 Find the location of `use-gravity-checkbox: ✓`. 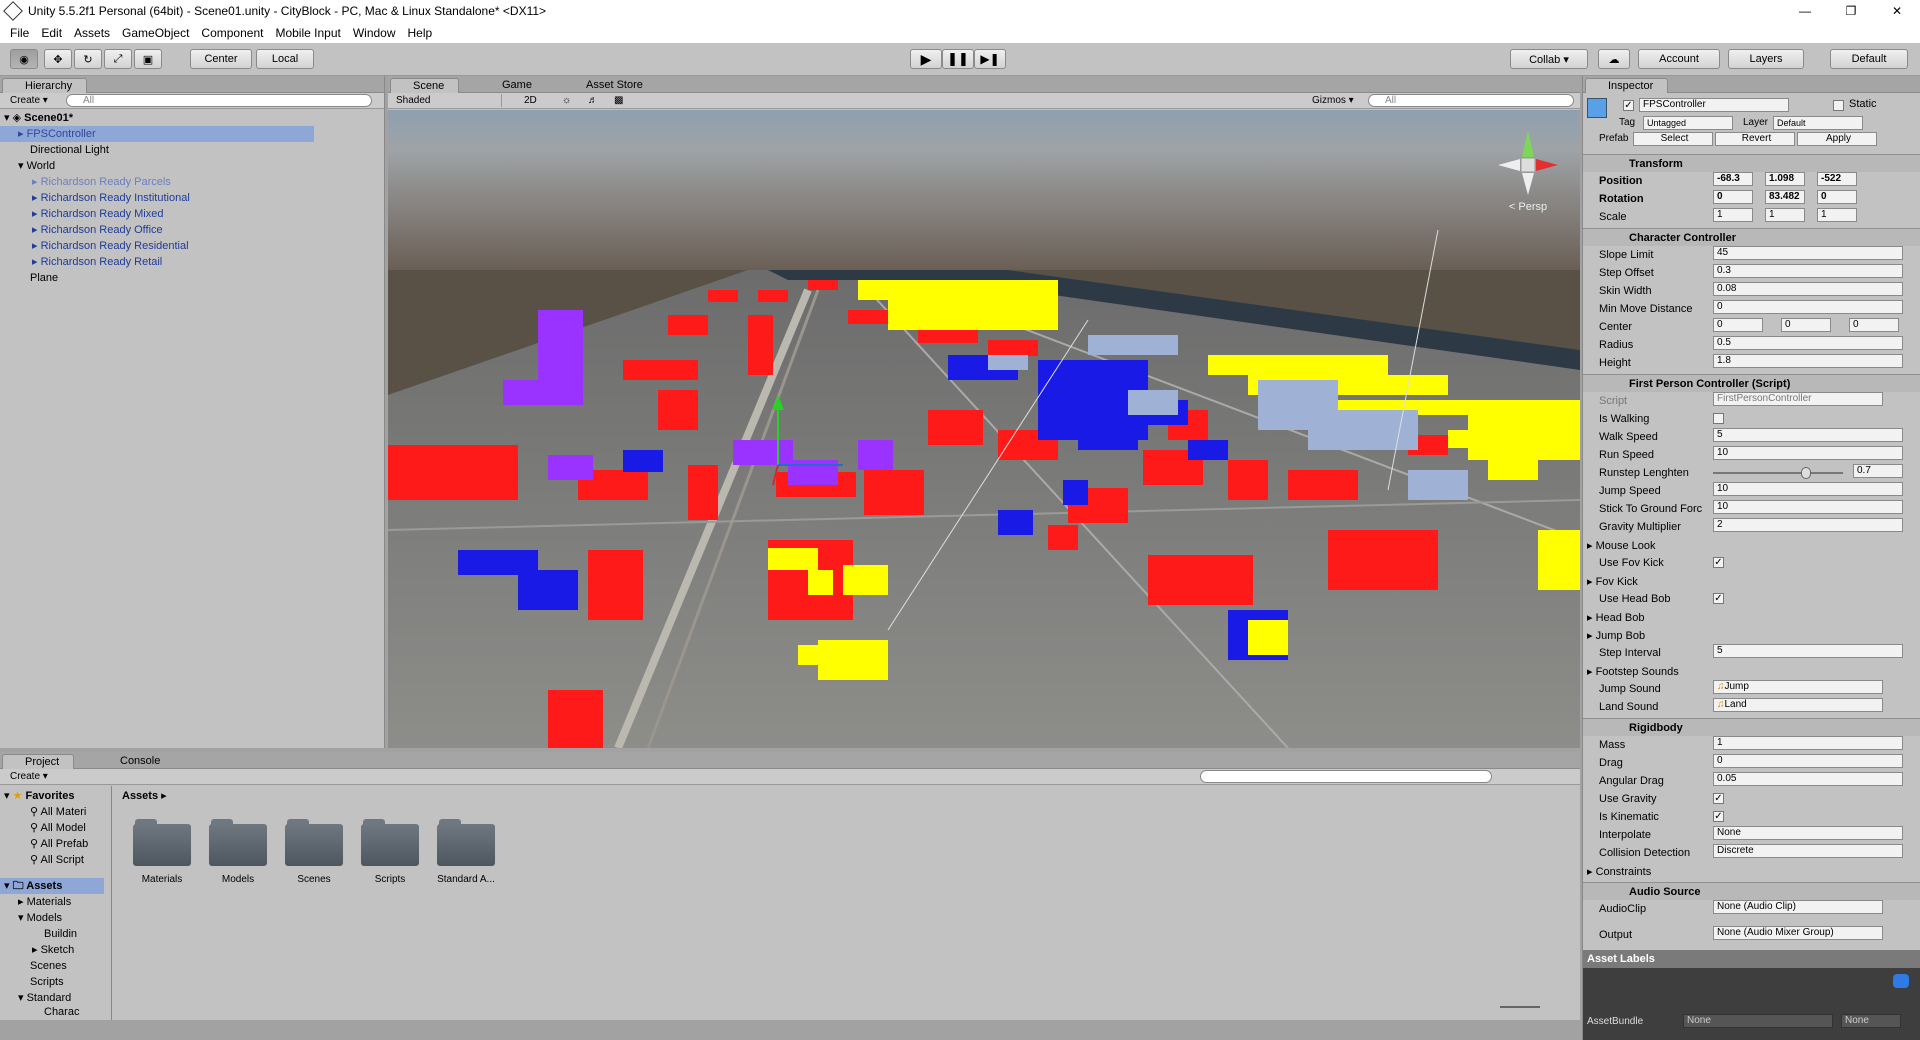

use-gravity-checkbox: ✓ is located at coordinates (1718, 798).